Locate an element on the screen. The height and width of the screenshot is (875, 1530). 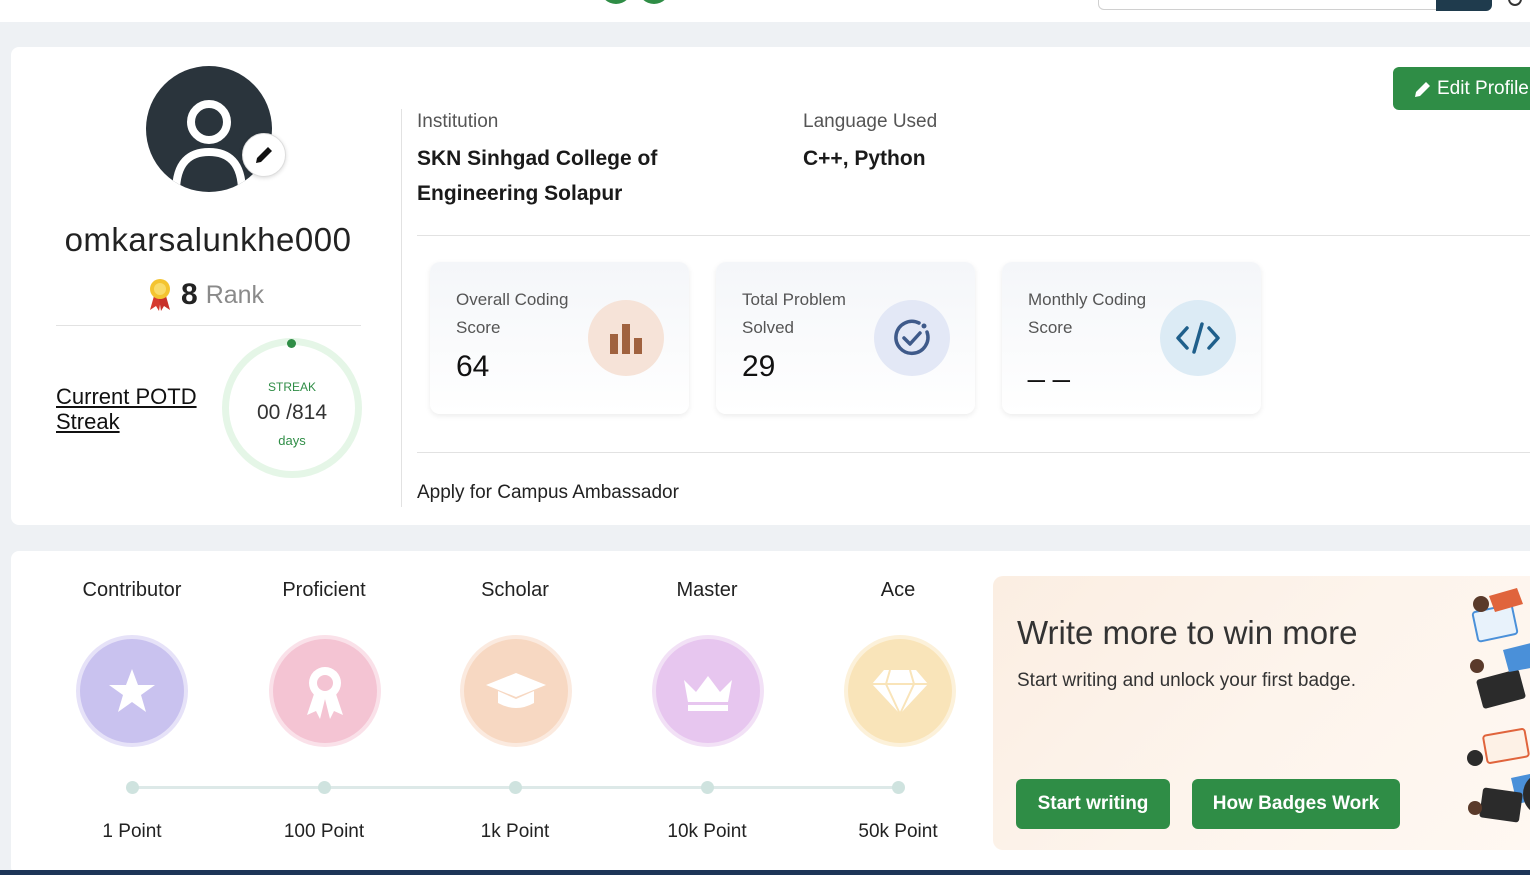
edit-profile-label: Edit Profile is located at coordinates (1483, 88).